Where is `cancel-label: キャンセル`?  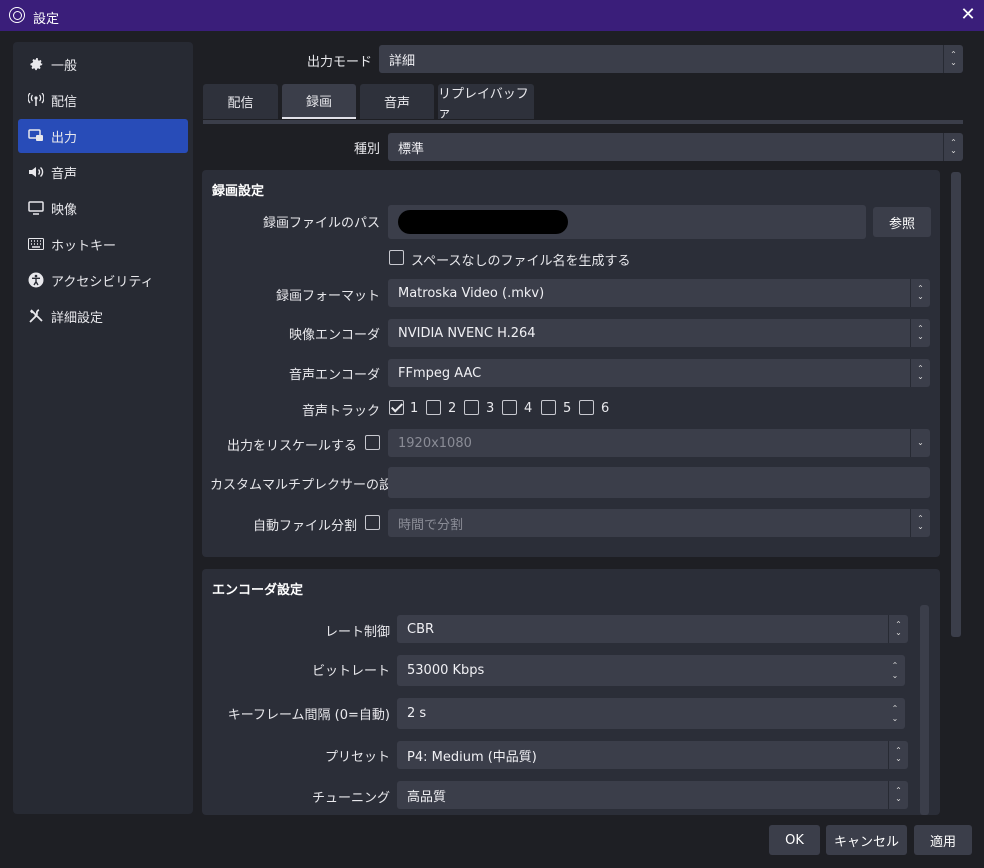
cancel-label: キャンセル is located at coordinates (866, 842).